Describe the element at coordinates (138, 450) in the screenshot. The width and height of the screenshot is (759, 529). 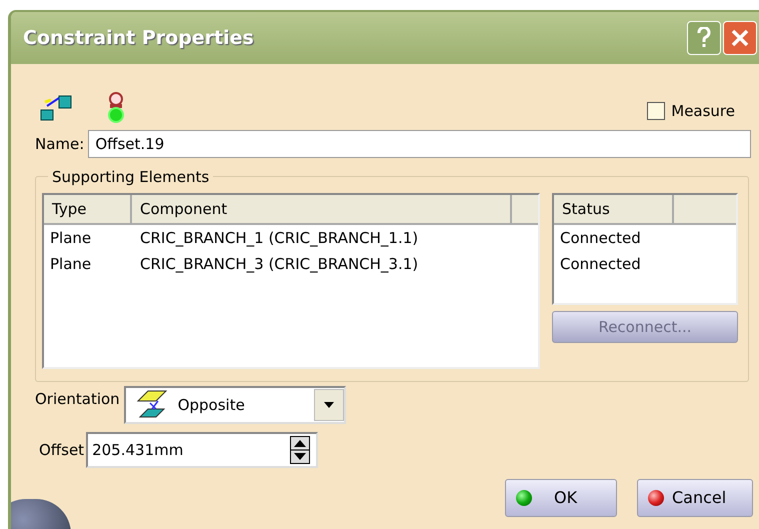
I see `offset-value: 205.431mm` at that location.